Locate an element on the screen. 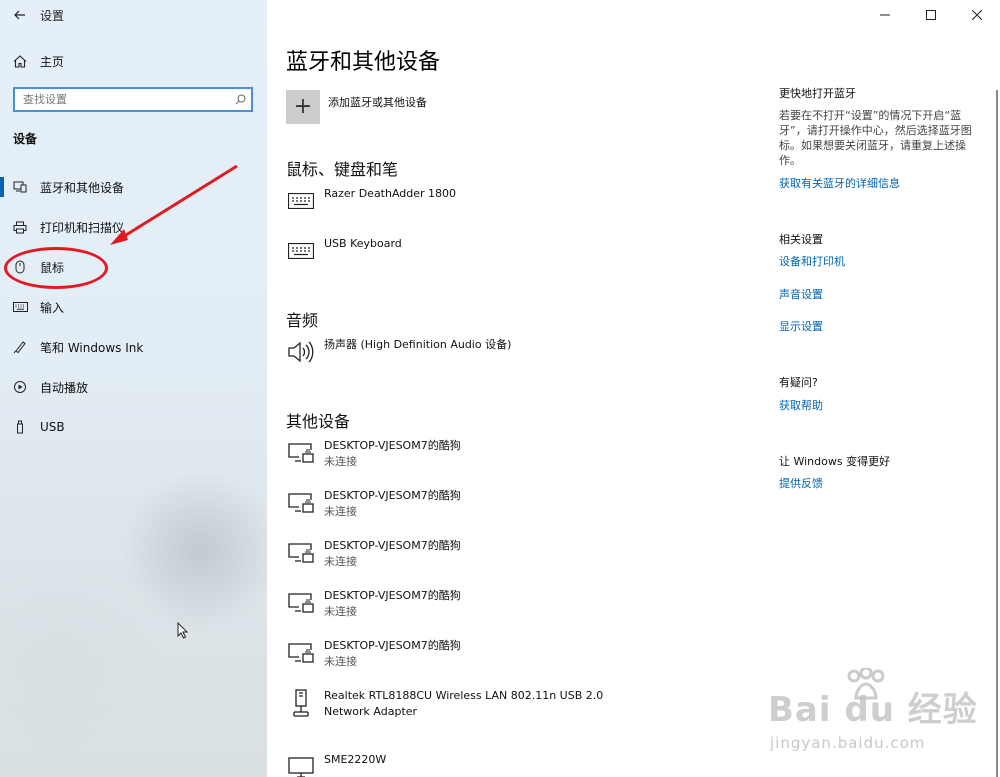 The height and width of the screenshot is (777, 1000). add-device-label: 添加蓝牙或其他设备 is located at coordinates (377, 102).